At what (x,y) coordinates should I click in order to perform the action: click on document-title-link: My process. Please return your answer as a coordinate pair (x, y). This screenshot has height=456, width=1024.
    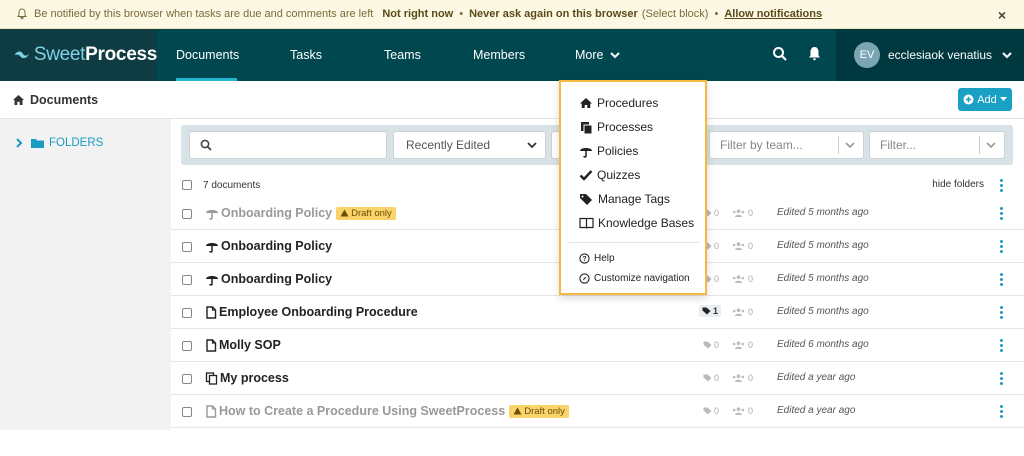
    Looking at the image, I should click on (247, 378).